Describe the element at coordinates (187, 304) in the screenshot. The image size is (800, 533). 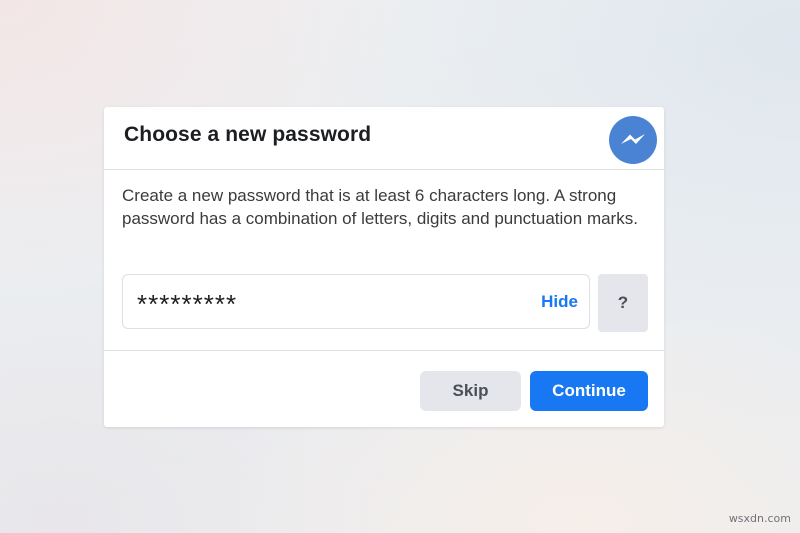
I see `password-masked-value: *********` at that location.